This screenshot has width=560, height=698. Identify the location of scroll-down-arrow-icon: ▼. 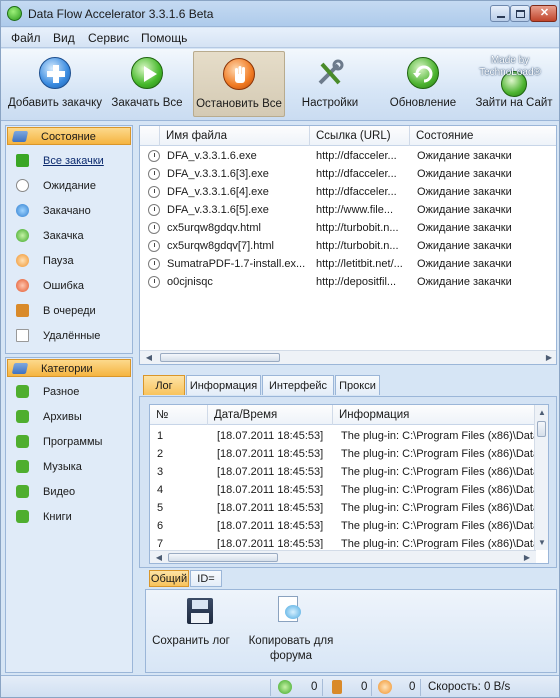
(541, 542).